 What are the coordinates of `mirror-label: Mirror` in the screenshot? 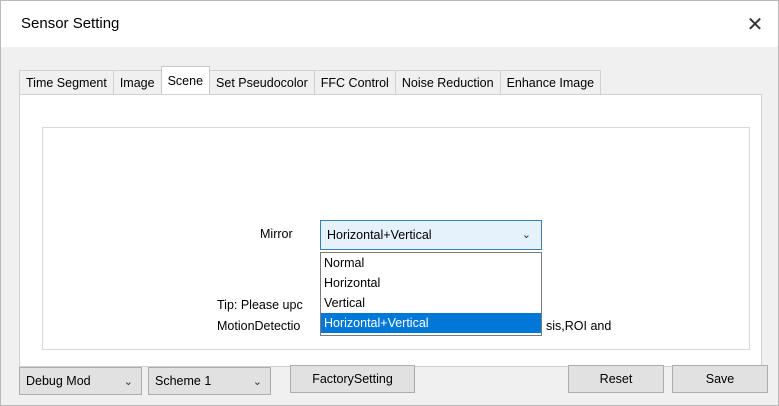 It's located at (276, 234).